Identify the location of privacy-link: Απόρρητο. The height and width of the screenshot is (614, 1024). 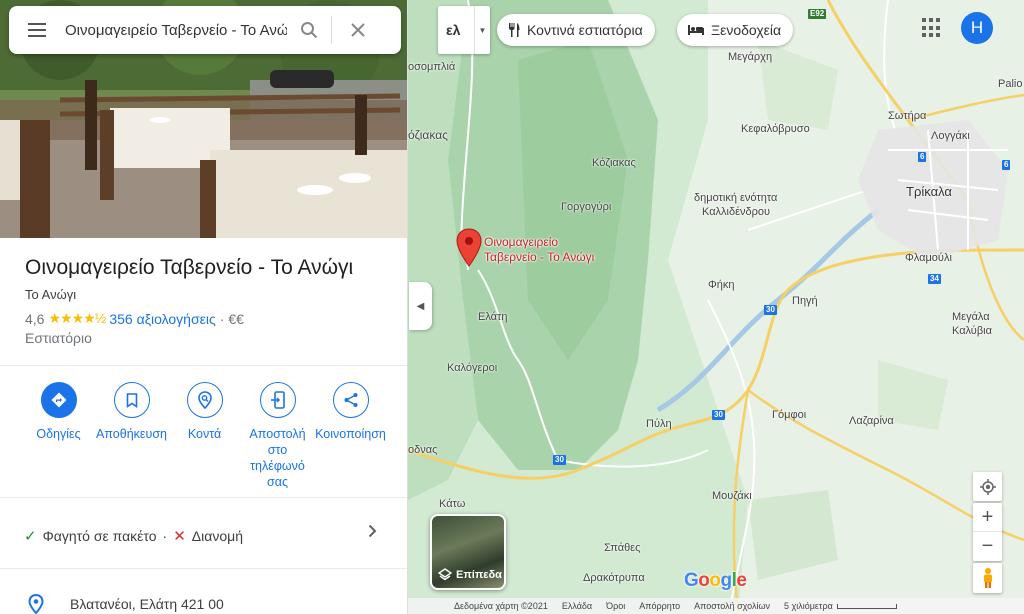
(659, 606).